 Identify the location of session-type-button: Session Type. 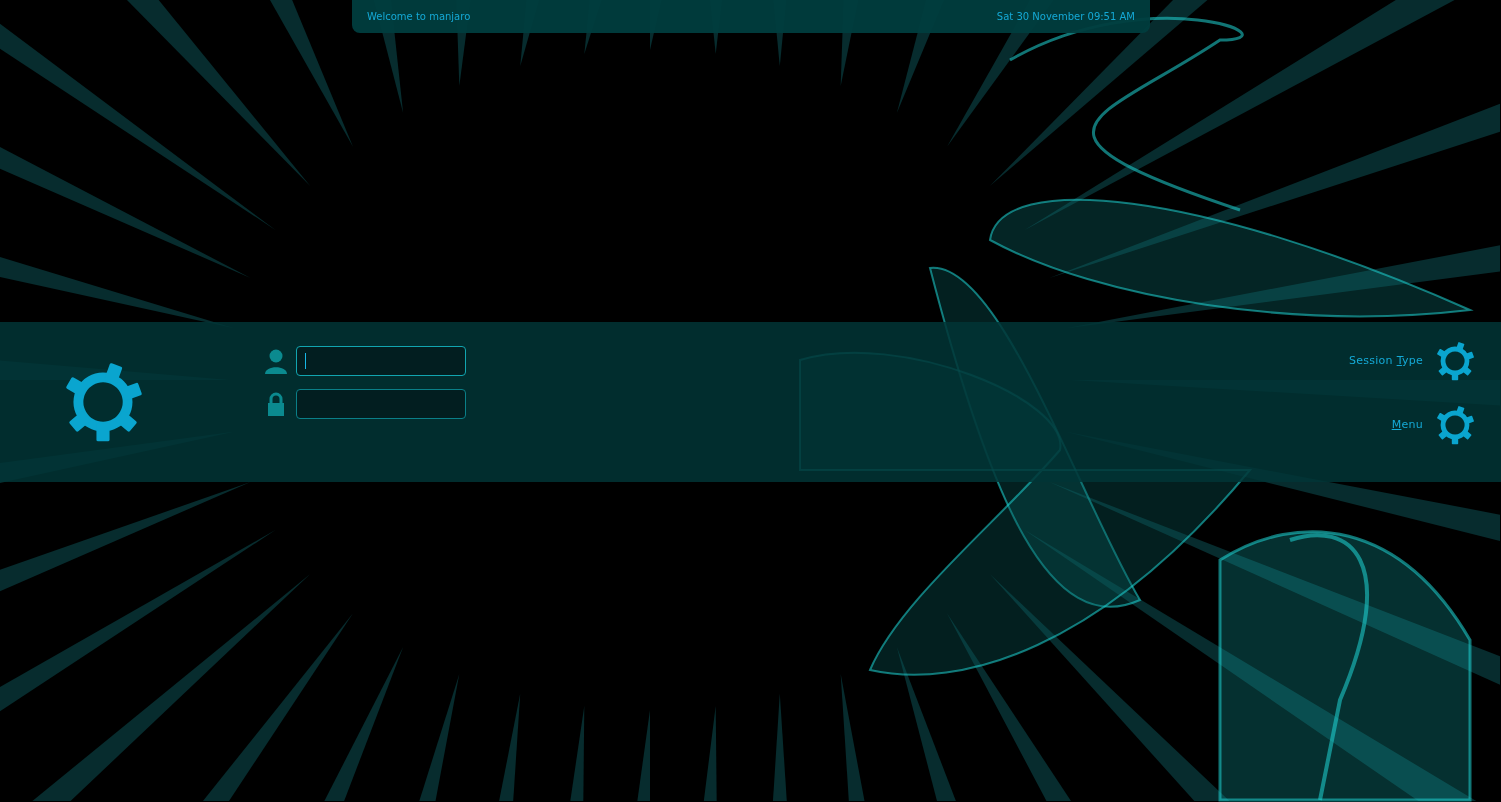
(1385, 361).